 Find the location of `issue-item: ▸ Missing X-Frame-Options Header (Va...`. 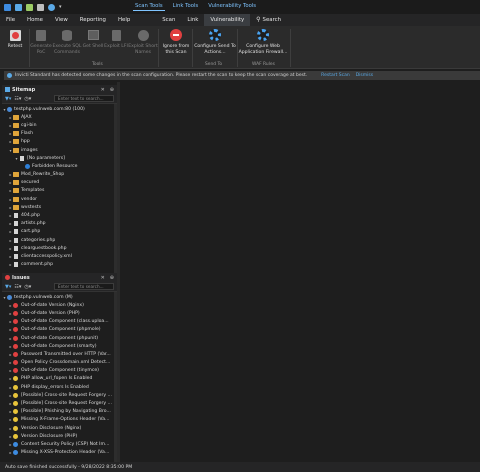

issue-item: ▸ Missing X-Frame-Options Header (Va... is located at coordinates (59, 420).